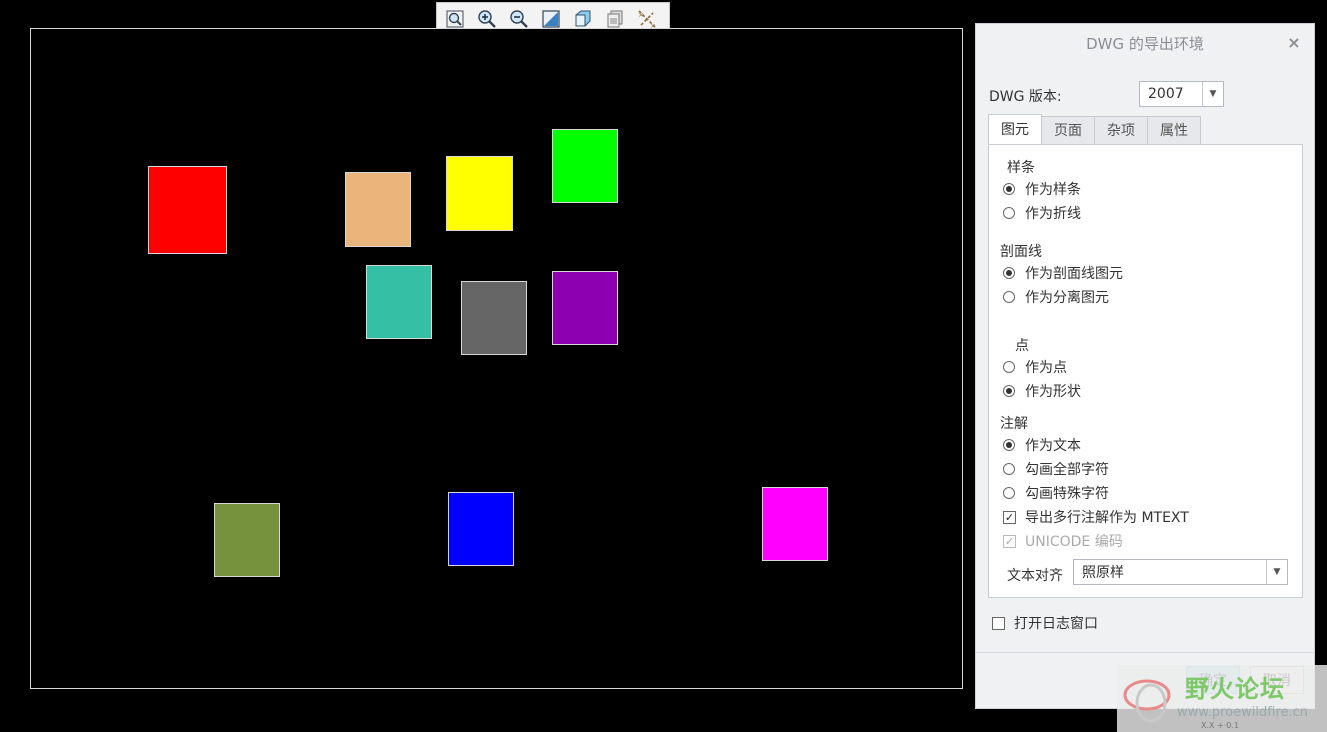  What do you see at coordinates (1121, 130) in the screenshot?
I see `tab-misc: 杂项` at bounding box center [1121, 130].